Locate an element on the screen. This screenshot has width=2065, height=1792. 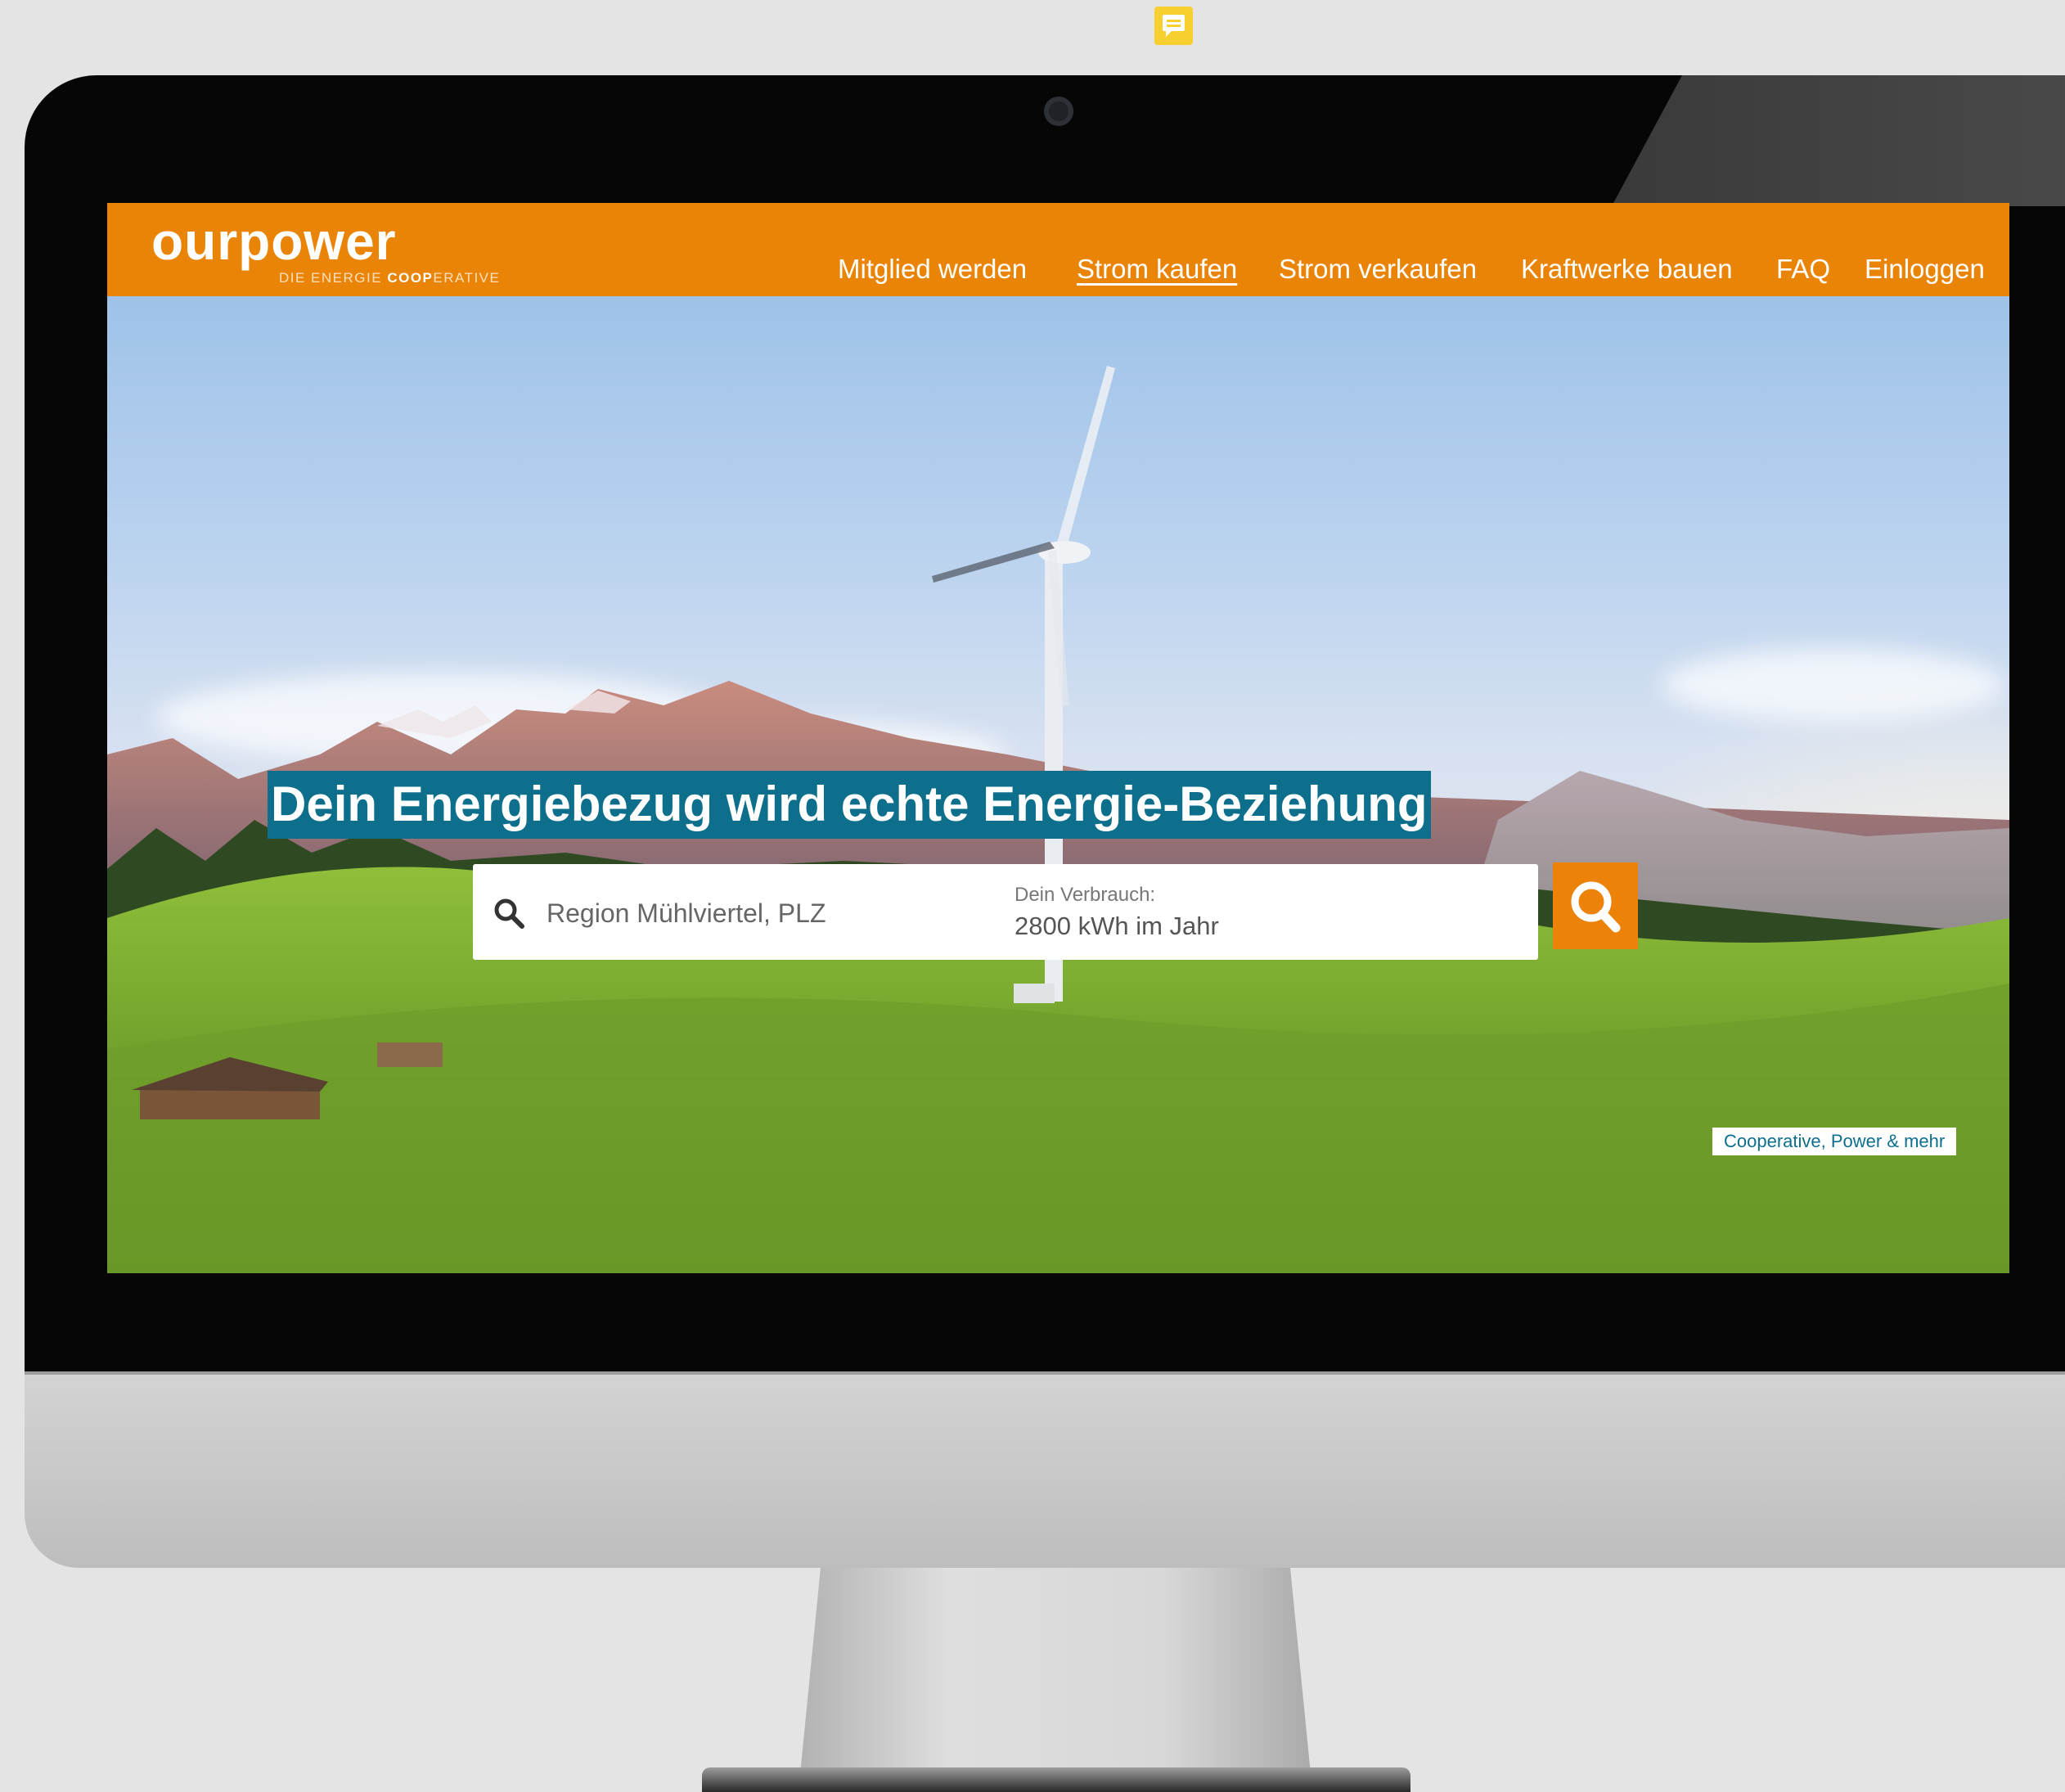
tagline-bold: COOP is located at coordinates (410, 278).